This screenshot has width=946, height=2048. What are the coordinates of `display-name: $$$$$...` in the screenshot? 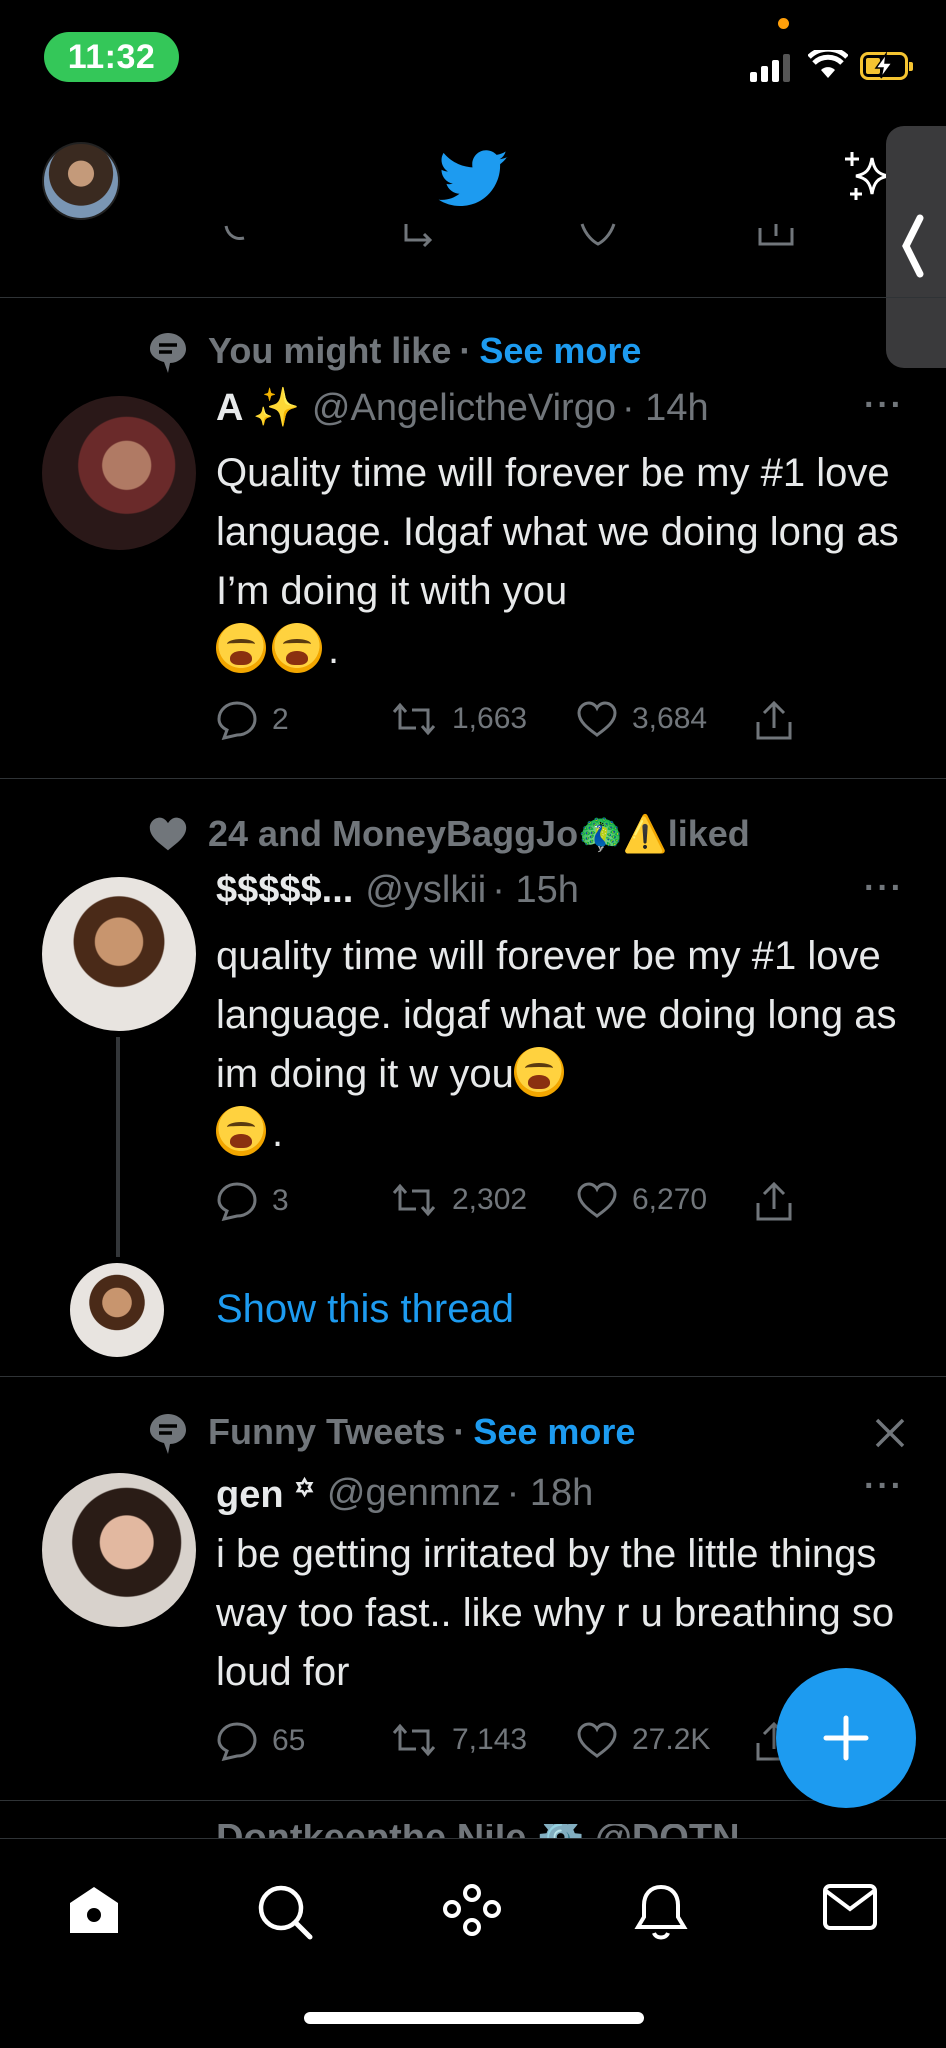 It's located at (284, 890).